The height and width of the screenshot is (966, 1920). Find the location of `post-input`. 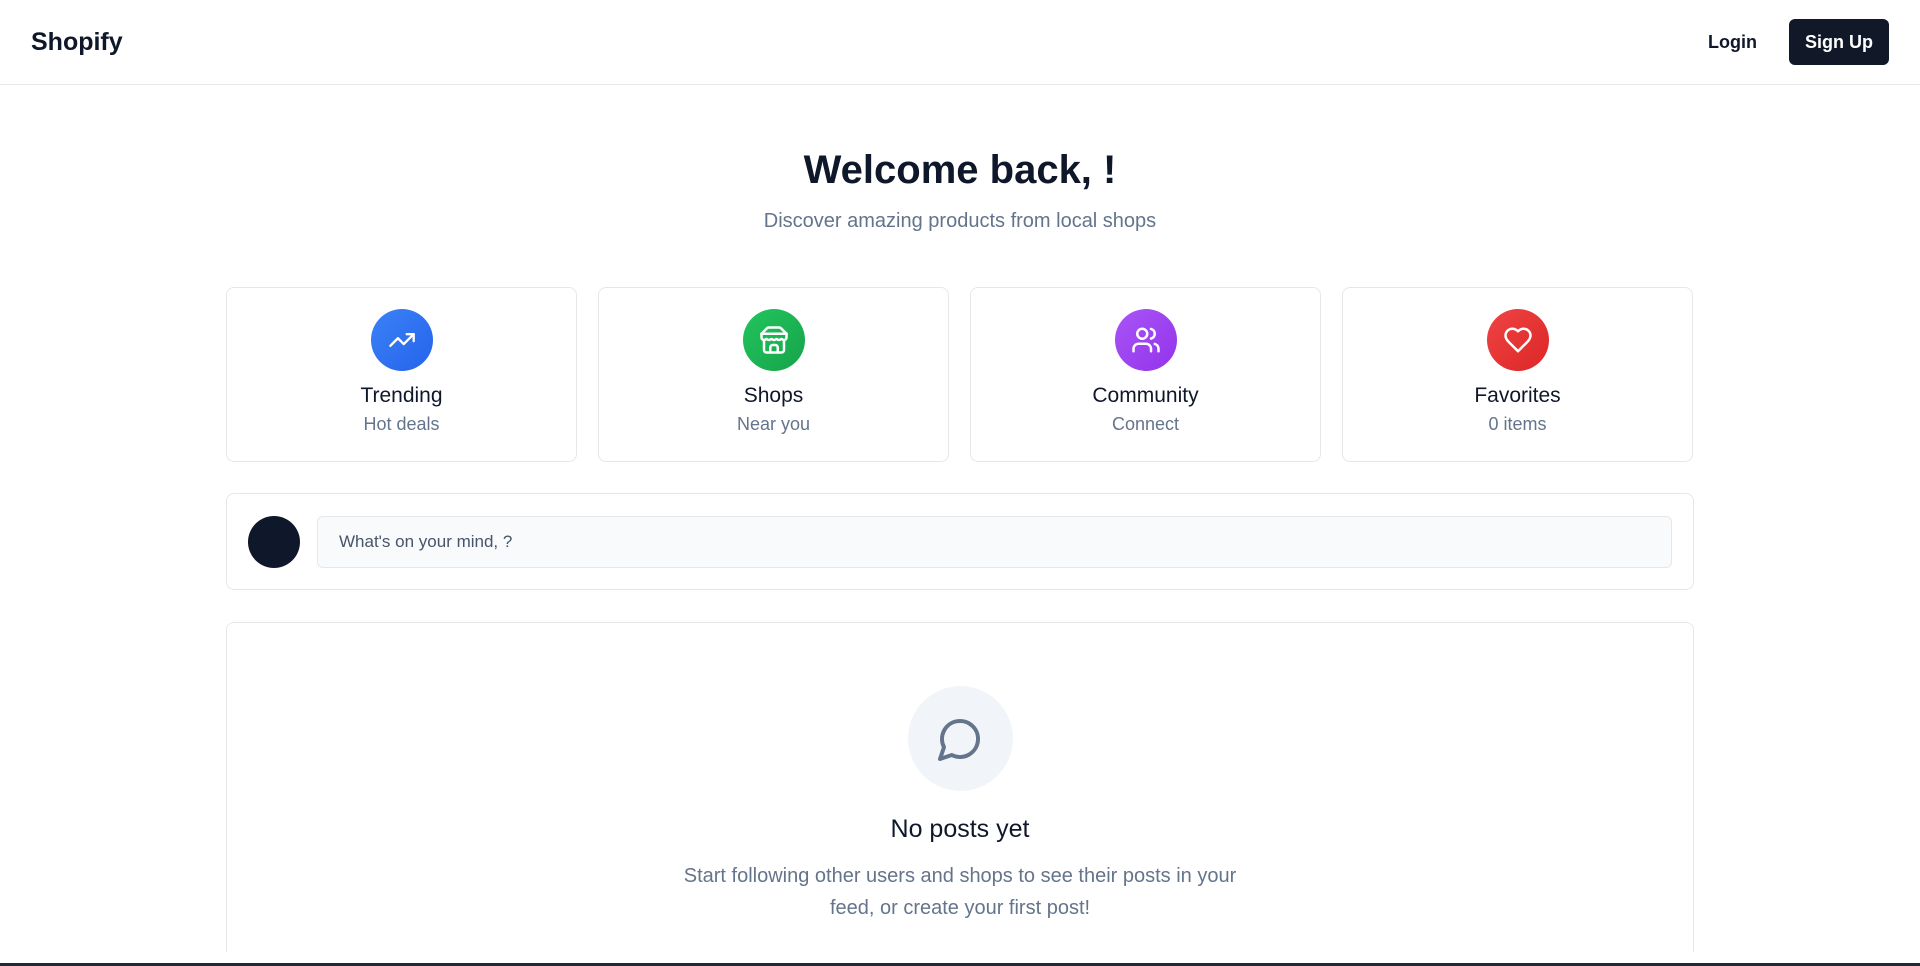

post-input is located at coordinates (994, 541).